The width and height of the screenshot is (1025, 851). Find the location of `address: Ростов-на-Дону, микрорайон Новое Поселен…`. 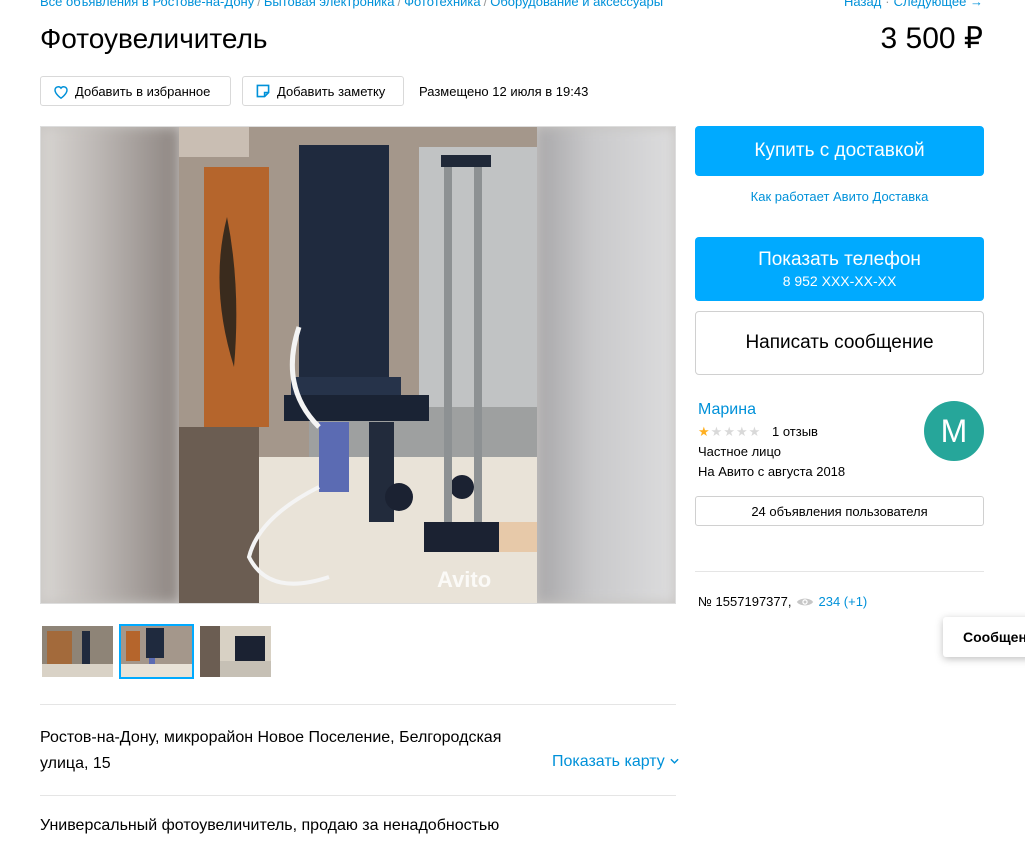

address: Ростов-на-Дону, микрорайон Новое Поселен… is located at coordinates (280, 751).